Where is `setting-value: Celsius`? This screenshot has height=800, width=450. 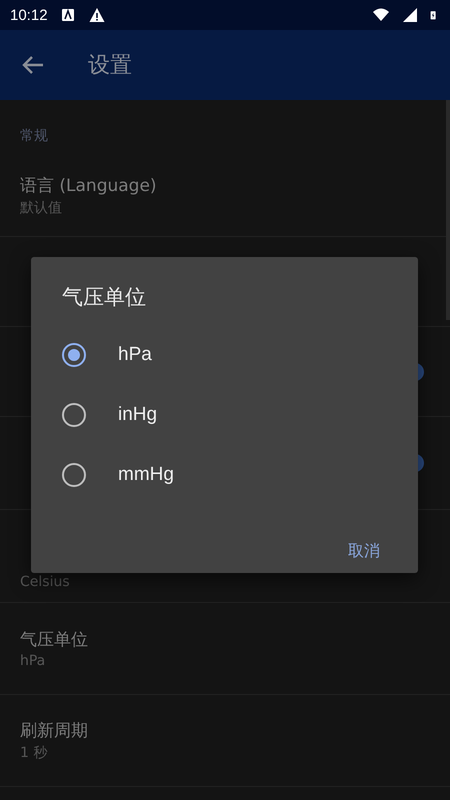 setting-value: Celsius is located at coordinates (45, 582).